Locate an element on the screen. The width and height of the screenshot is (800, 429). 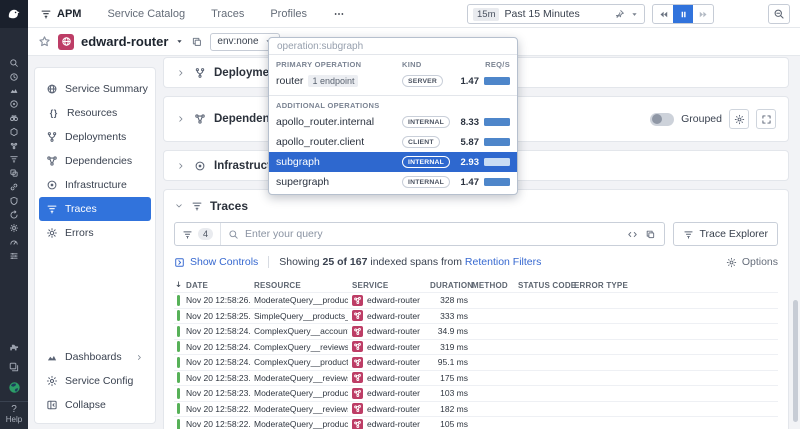
sidebar-item-errors: Errors is located at coordinates (95, 233).